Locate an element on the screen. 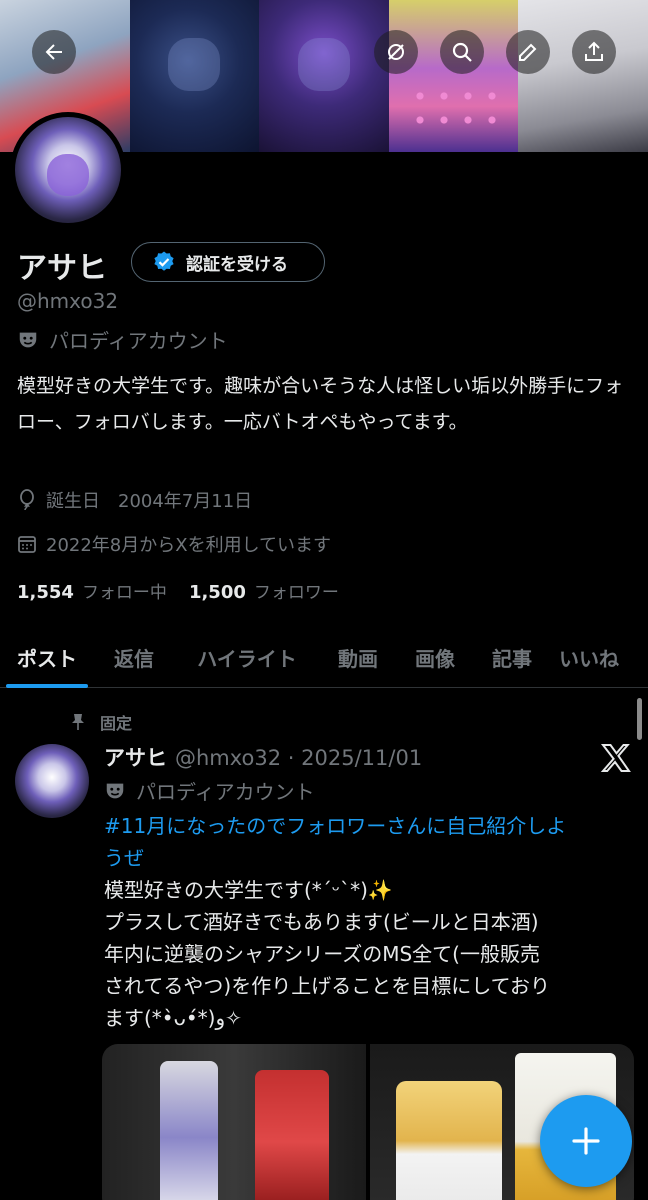 This screenshot has width=648, height=1200. tweet-parody-label: パロディアカウント is located at coordinates (209, 790).